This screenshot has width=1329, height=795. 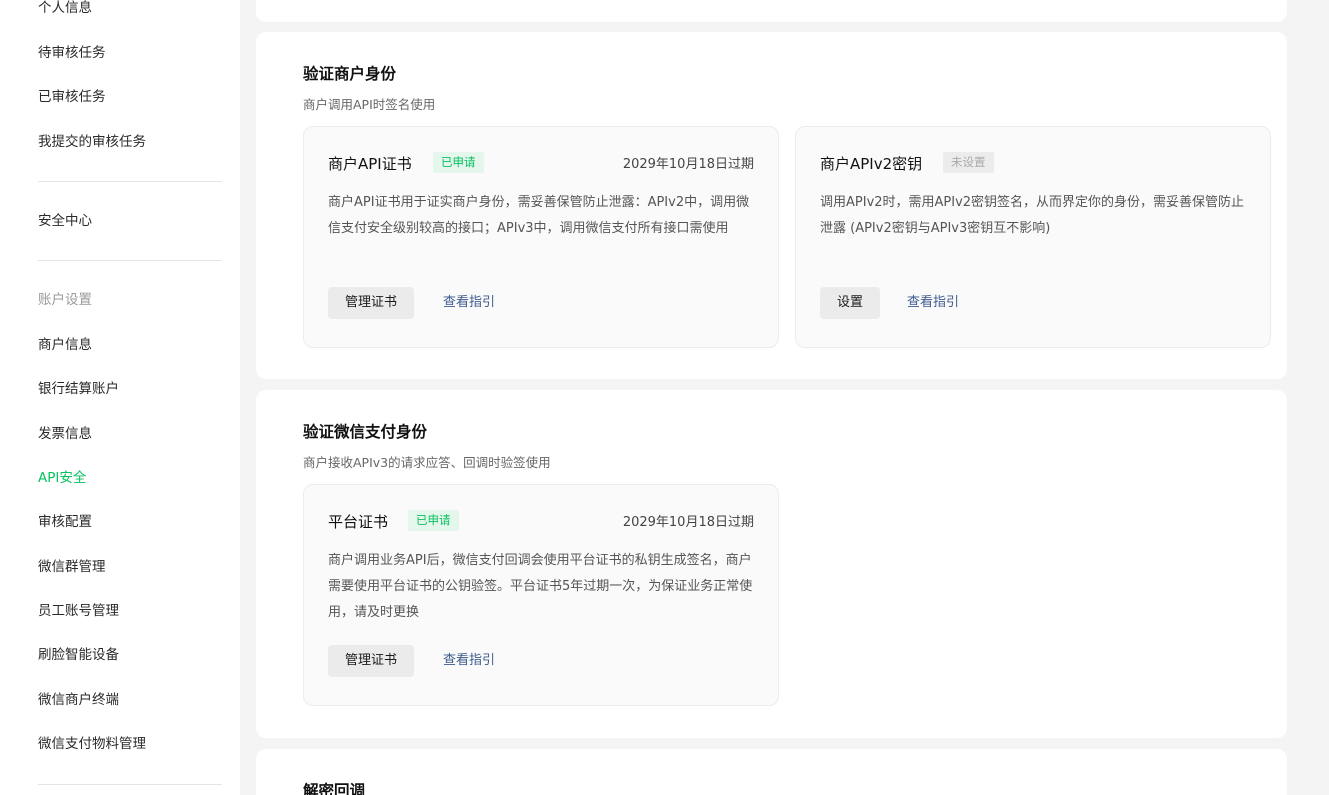 I want to click on sidebar-item-staff-accounts: 员工账号管理, so click(x=78, y=611).